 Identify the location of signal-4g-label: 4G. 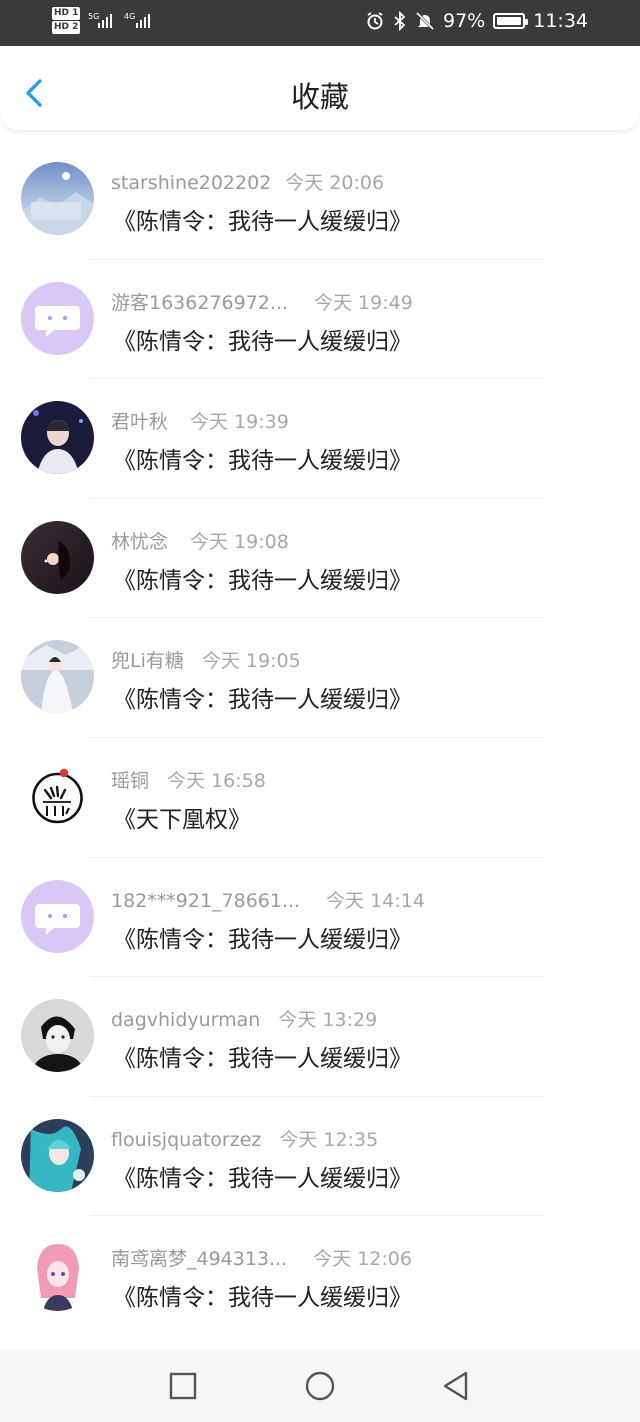
(130, 16).